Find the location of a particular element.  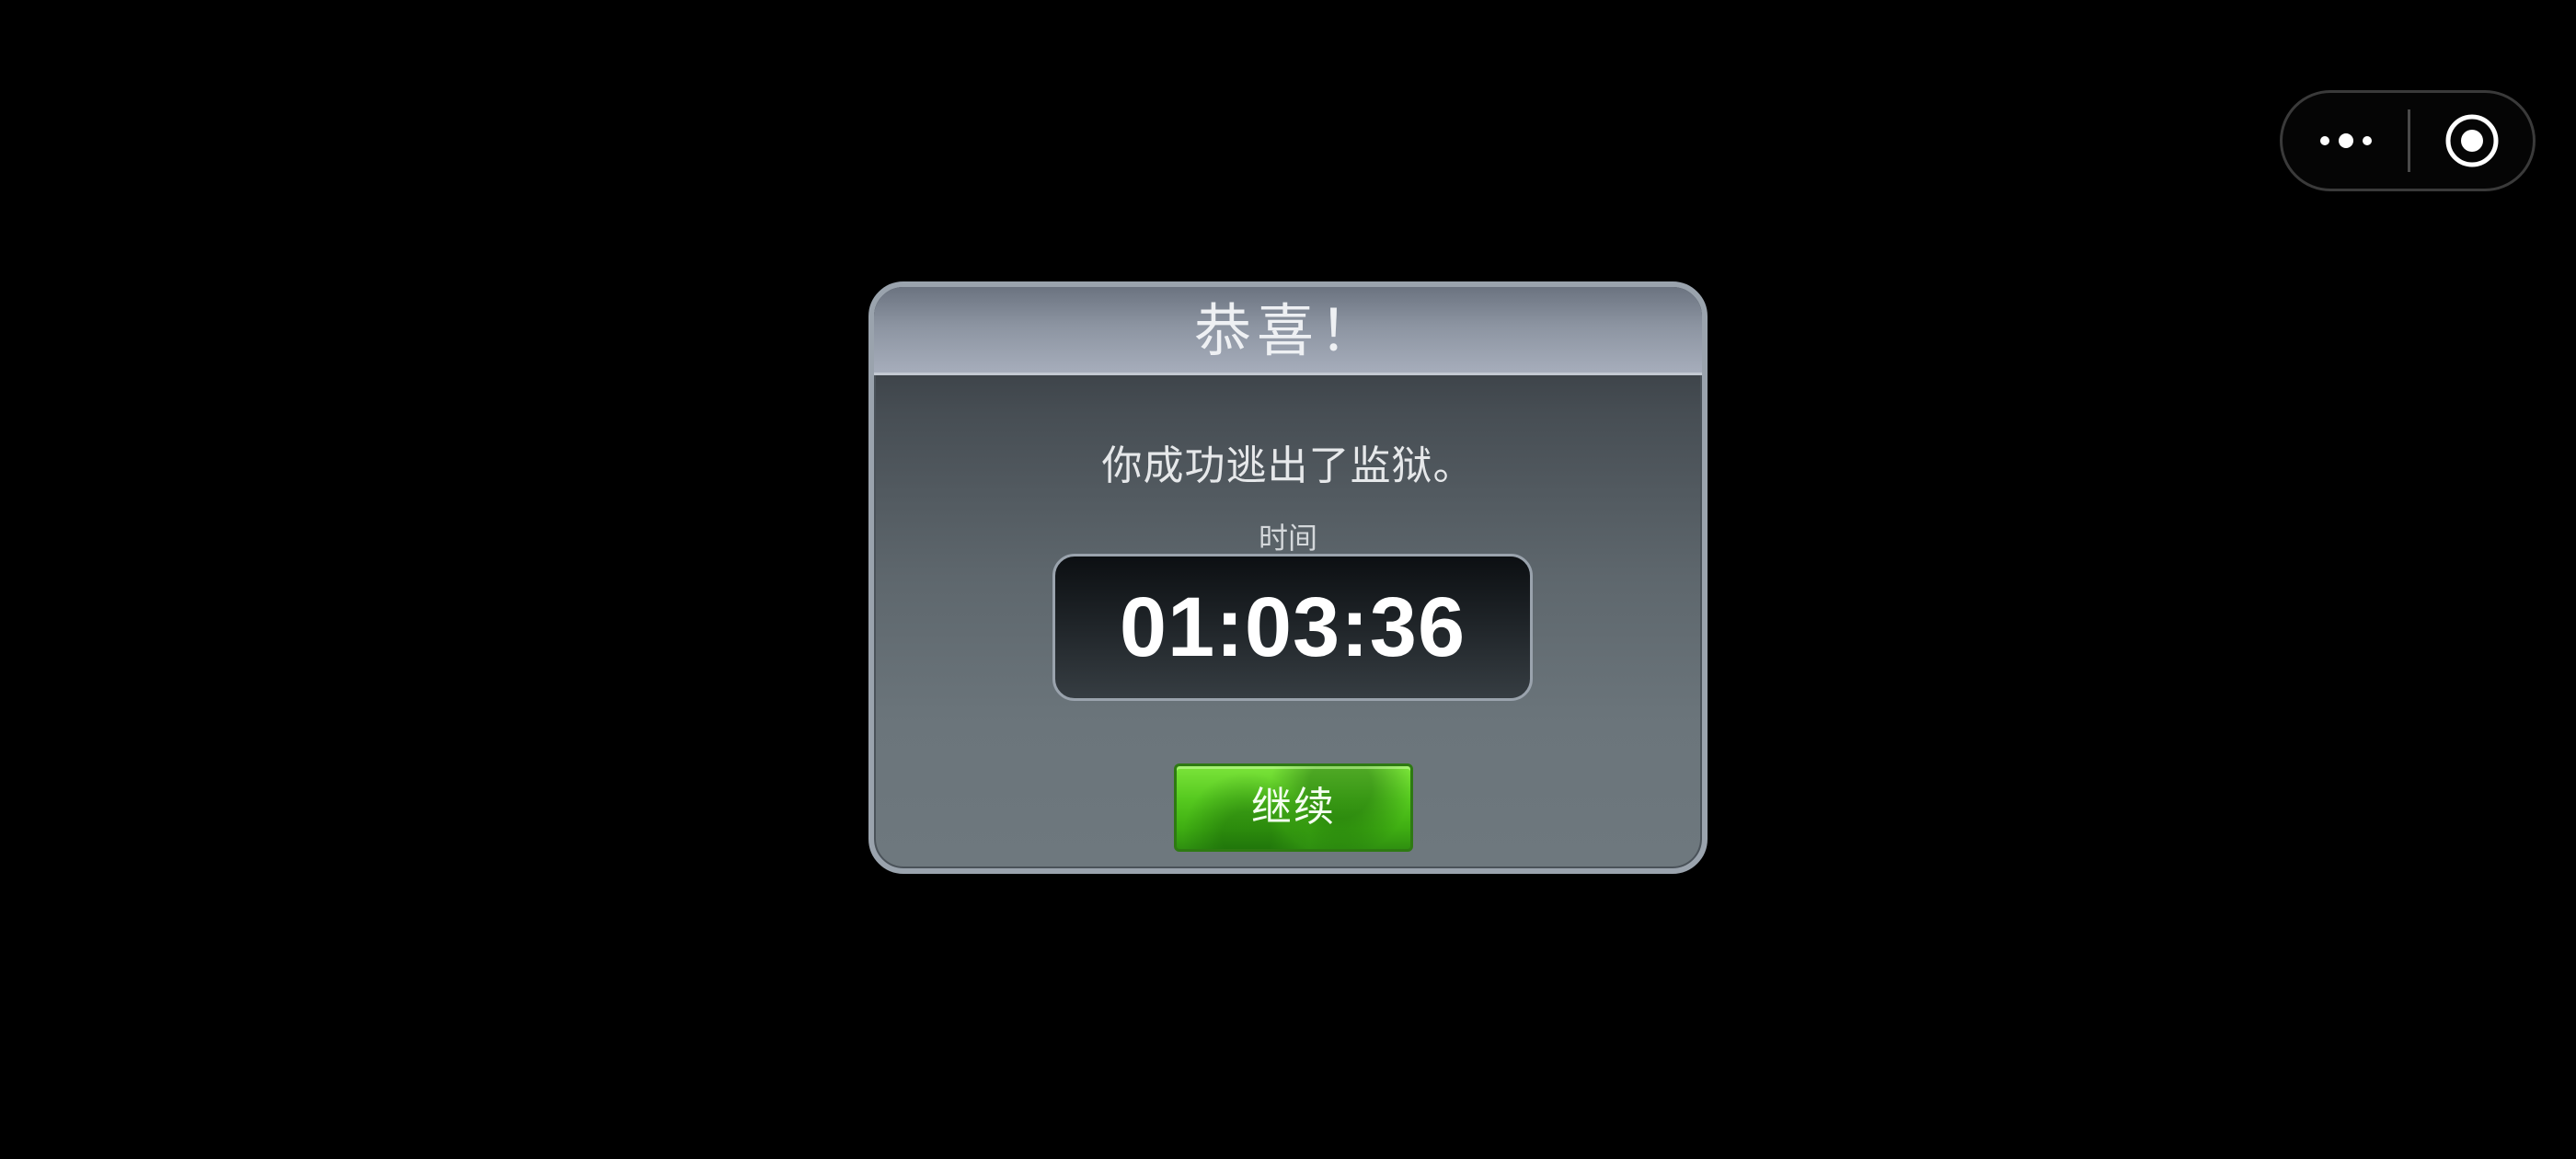

time-label-row: 时间 is located at coordinates (1288, 536).